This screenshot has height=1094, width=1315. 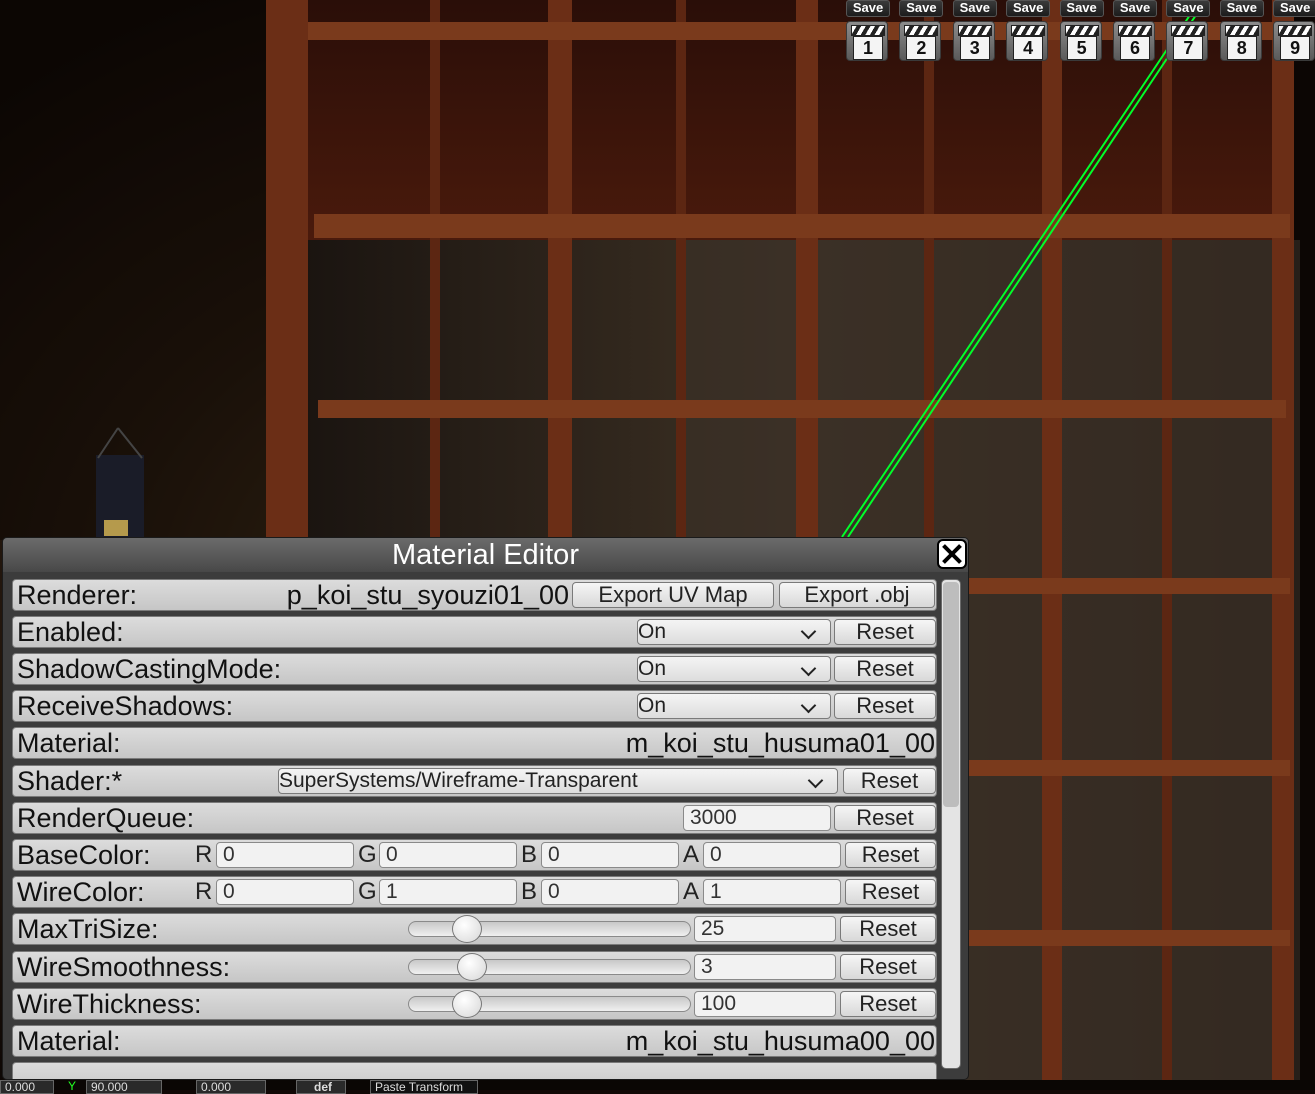 What do you see at coordinates (765, 1004) in the screenshot?
I see `wire-thickness-input: 100` at bounding box center [765, 1004].